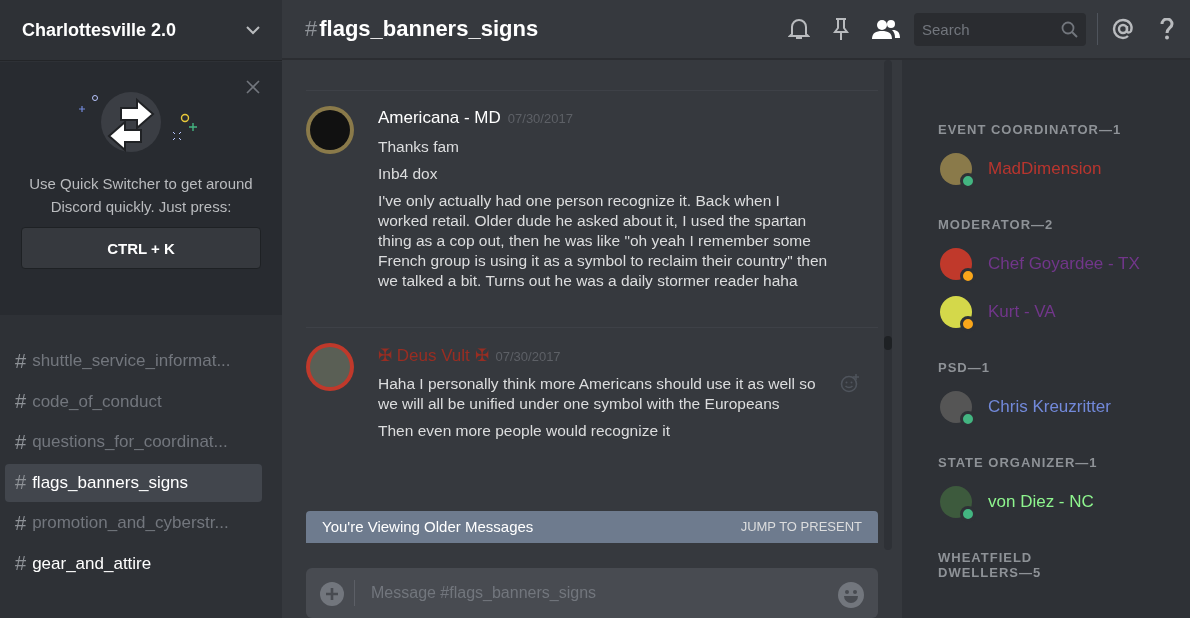 The height and width of the screenshot is (618, 1190). Describe the element at coordinates (439, 118) in the screenshot. I see `author-name: Americana - MD` at that location.